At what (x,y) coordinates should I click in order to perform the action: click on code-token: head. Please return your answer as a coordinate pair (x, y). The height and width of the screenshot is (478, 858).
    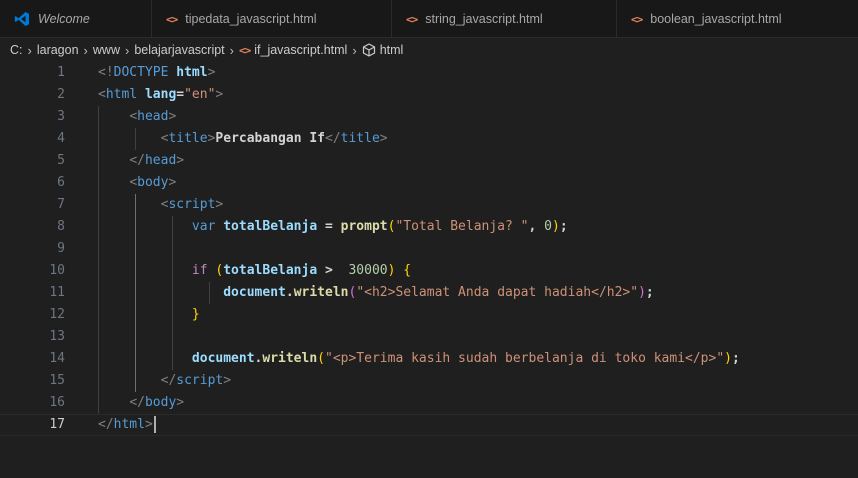
    Looking at the image, I should click on (153, 116).